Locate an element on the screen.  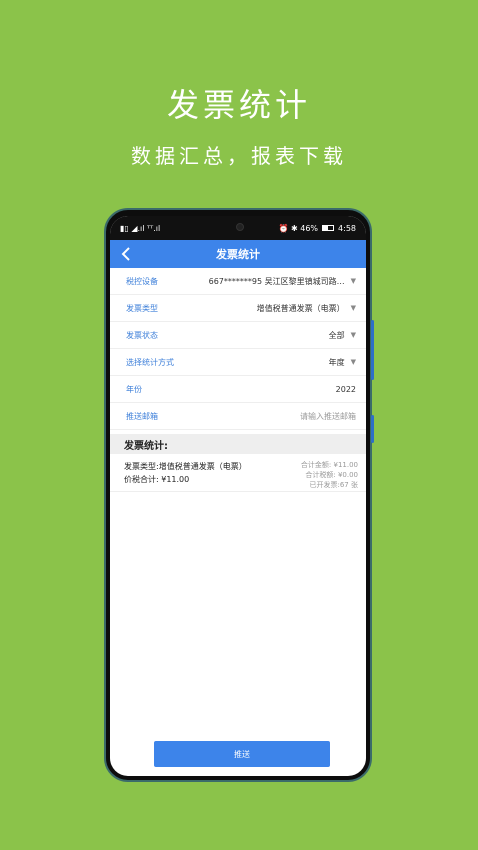
phone-volume-button is located at coordinates (372, 350).